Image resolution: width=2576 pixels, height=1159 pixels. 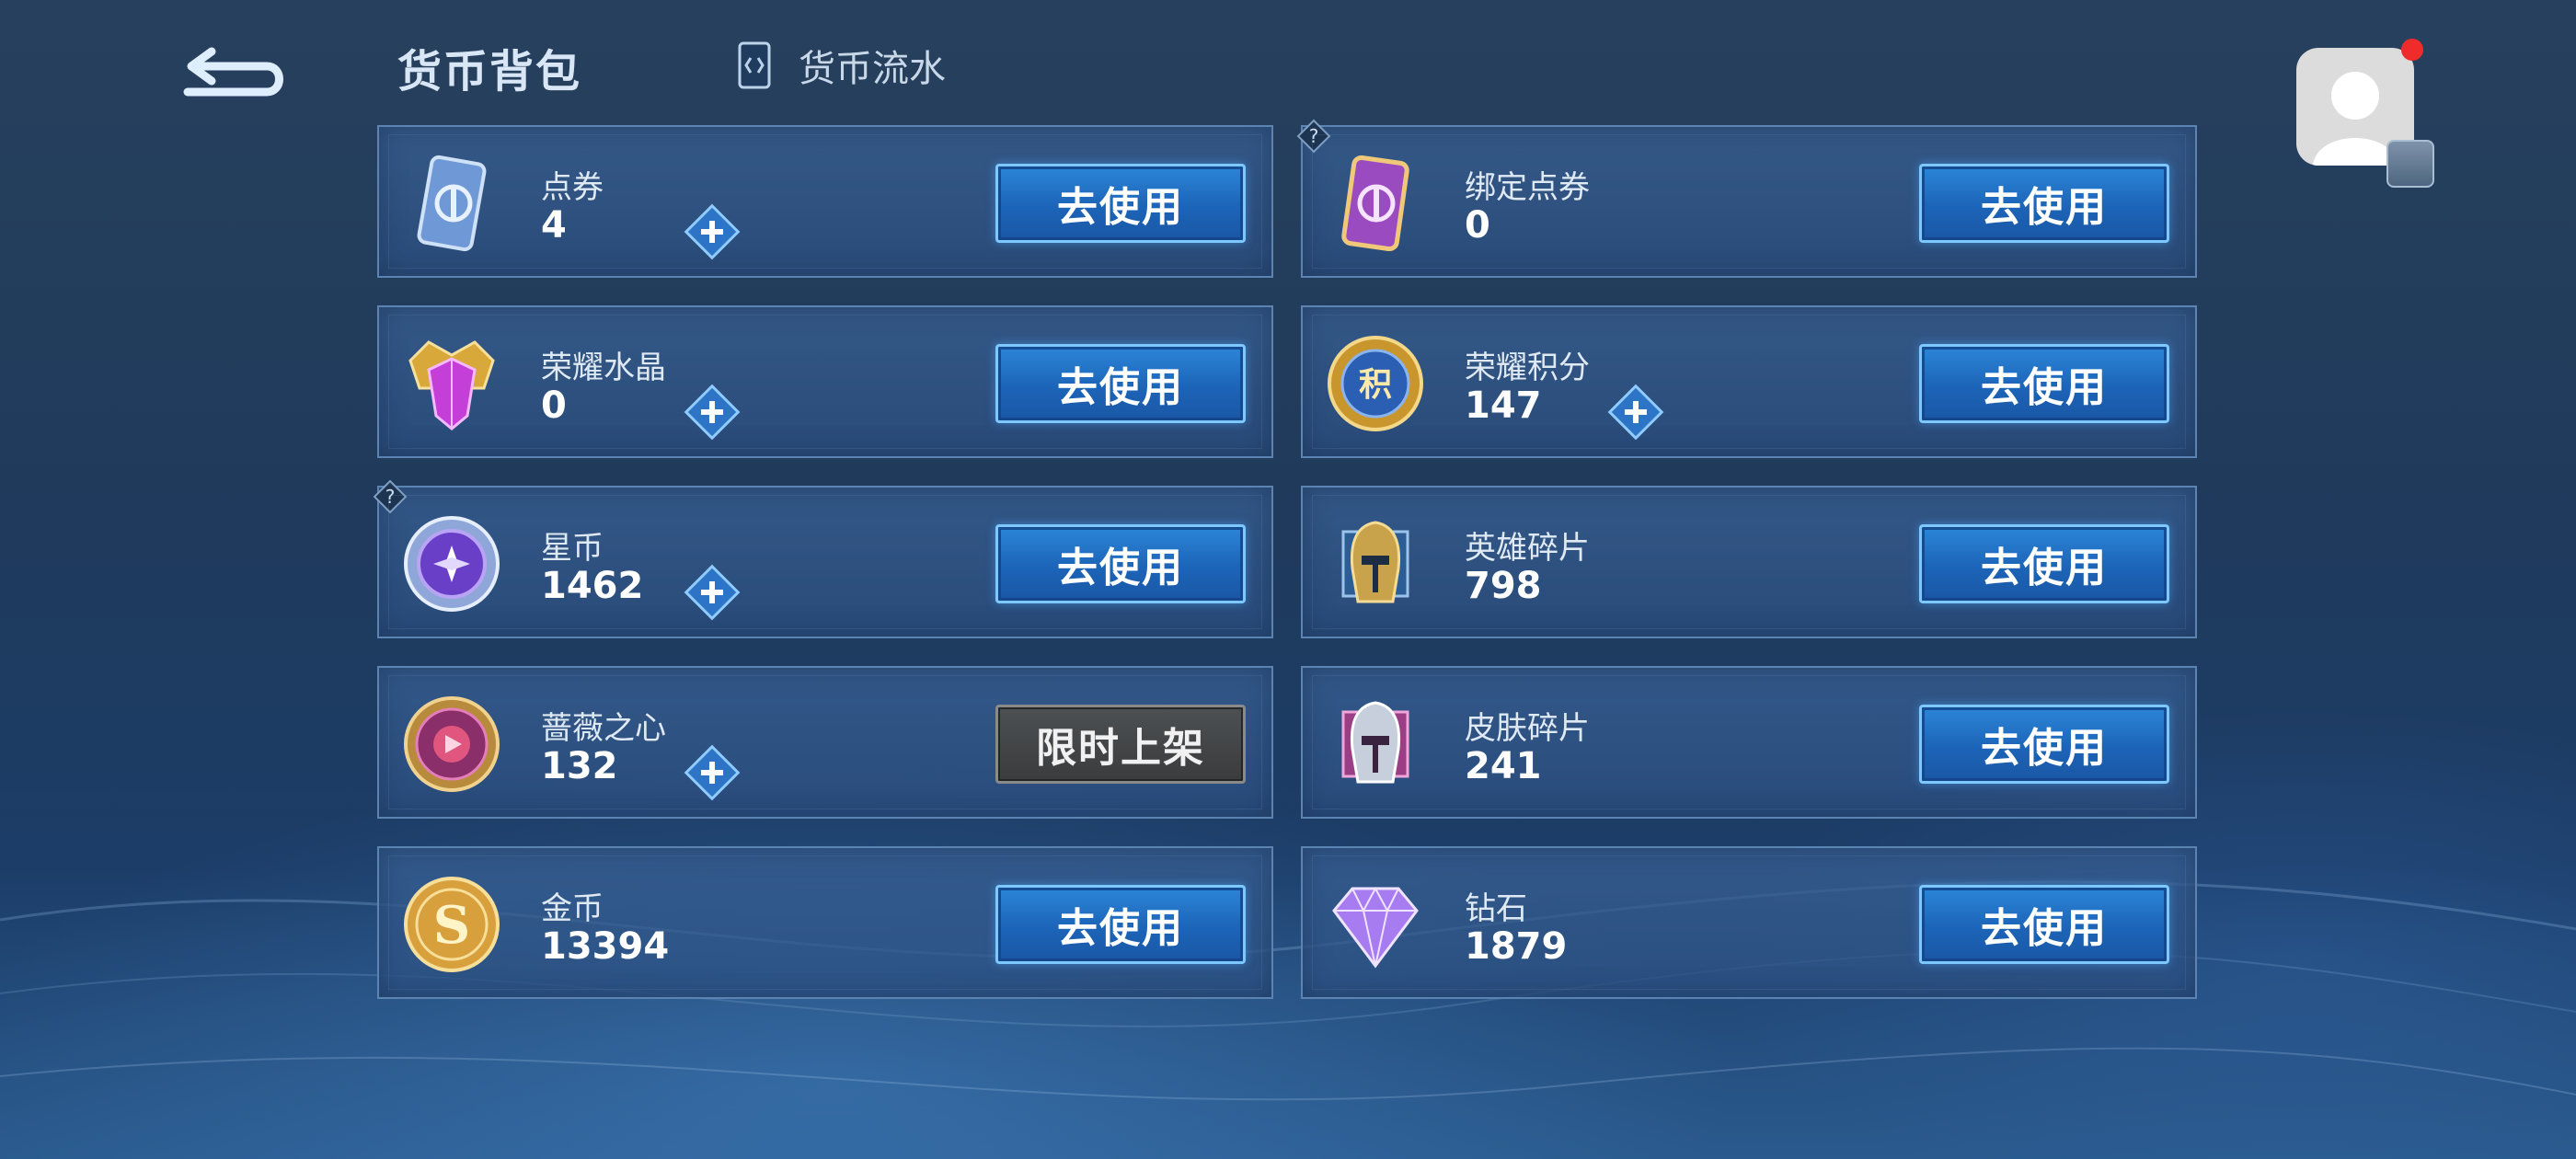 I want to click on currency-value: 132, so click(x=579, y=766).